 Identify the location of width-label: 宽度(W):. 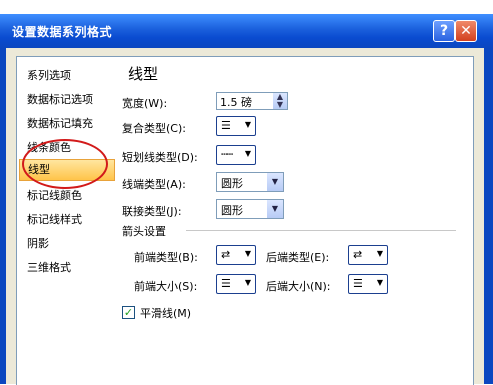
(145, 103).